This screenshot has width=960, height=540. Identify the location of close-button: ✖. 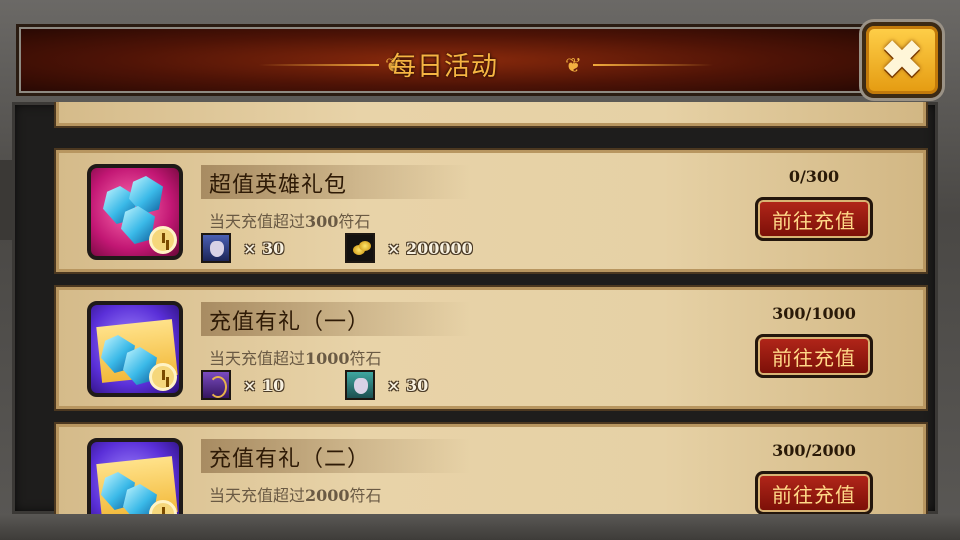
(902, 60).